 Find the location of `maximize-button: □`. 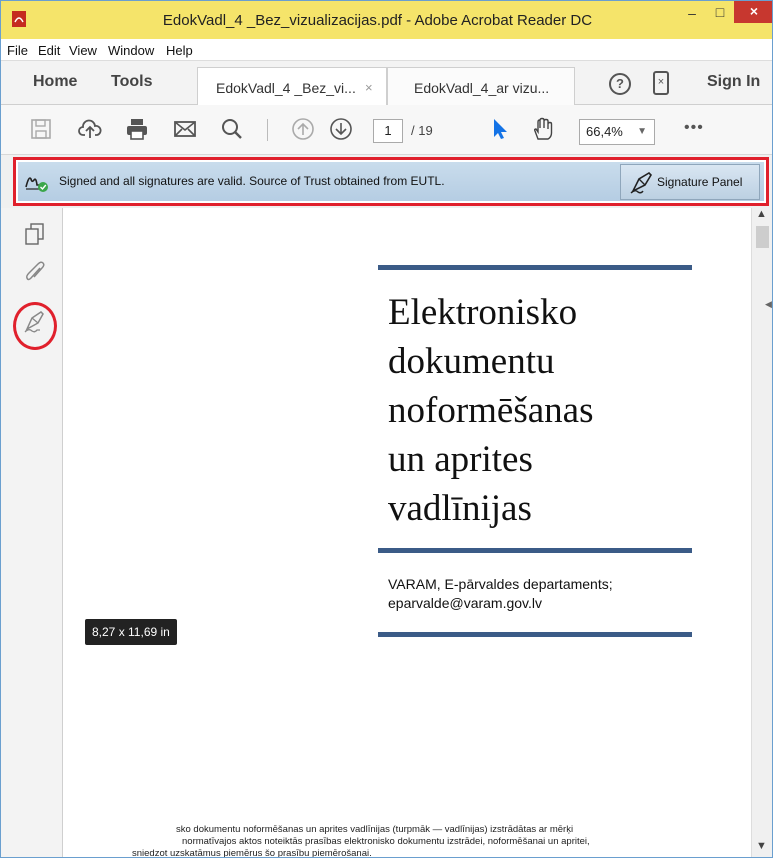

maximize-button: □ is located at coordinates (720, 16).